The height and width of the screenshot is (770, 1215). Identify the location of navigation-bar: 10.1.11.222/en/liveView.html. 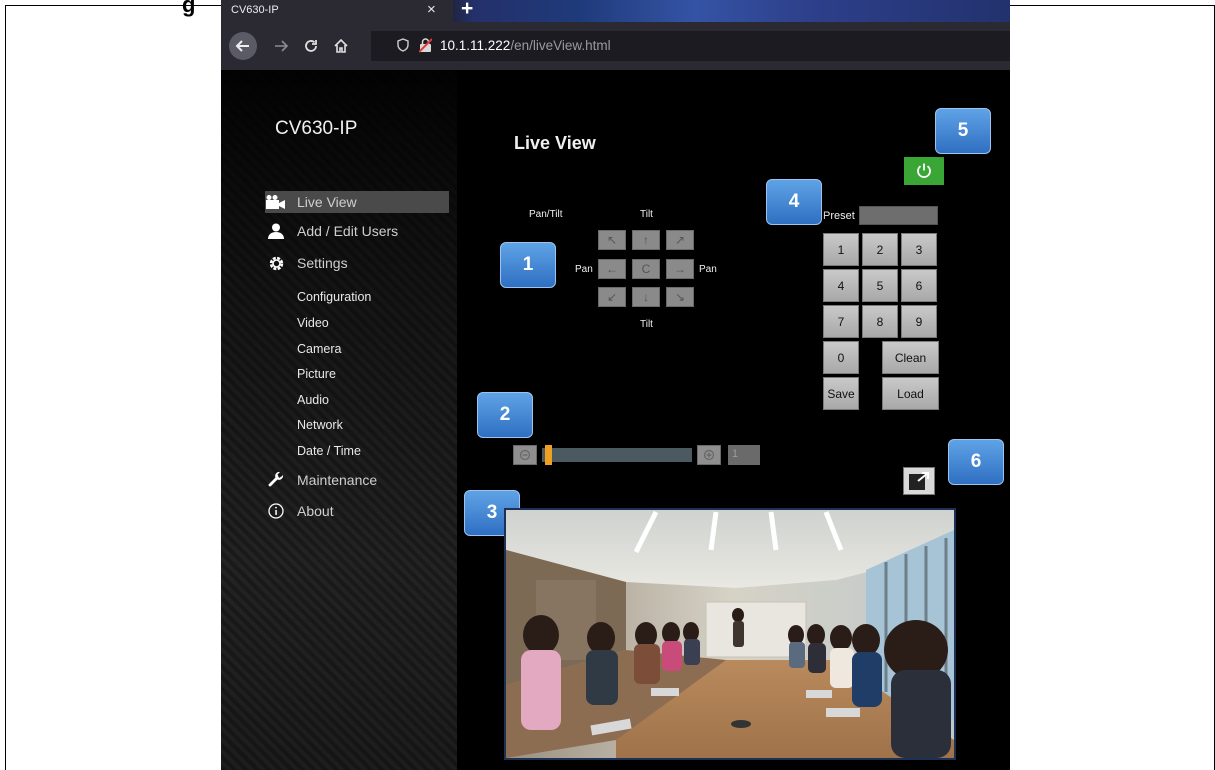
(615, 46).